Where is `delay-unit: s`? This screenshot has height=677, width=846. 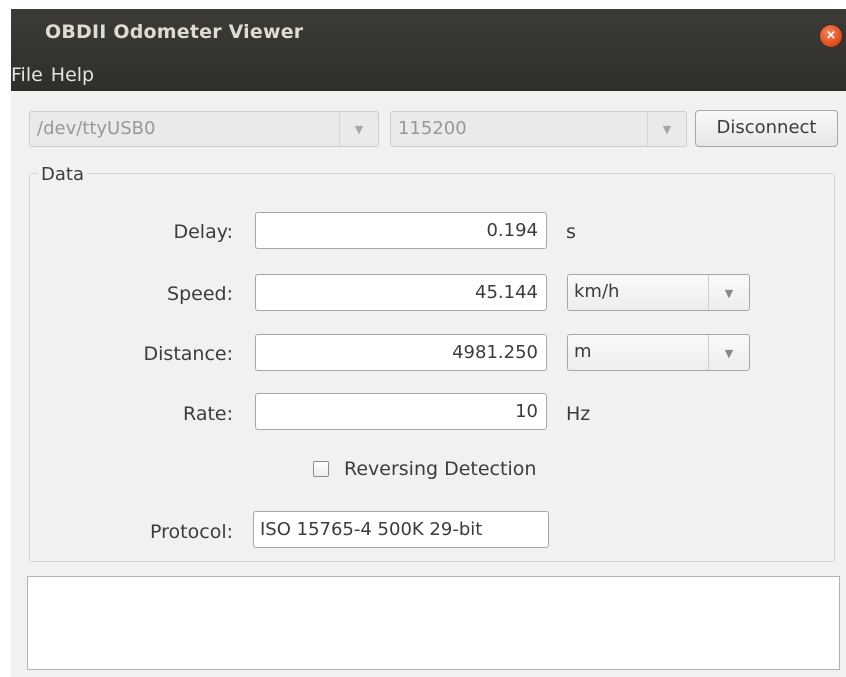 delay-unit: s is located at coordinates (571, 232).